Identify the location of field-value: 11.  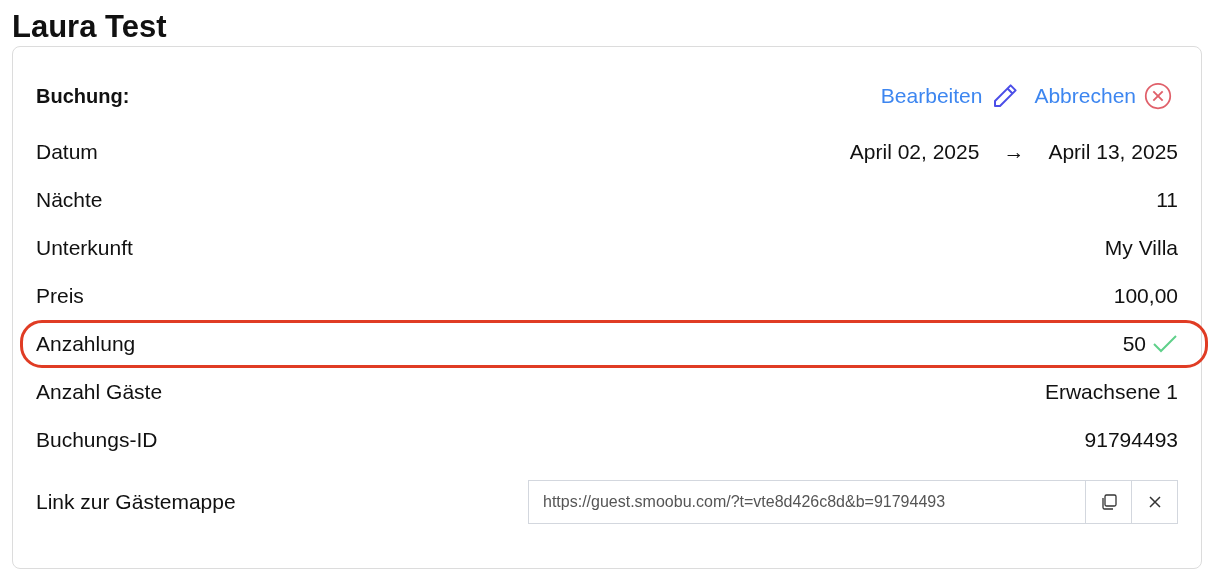
(1167, 200).